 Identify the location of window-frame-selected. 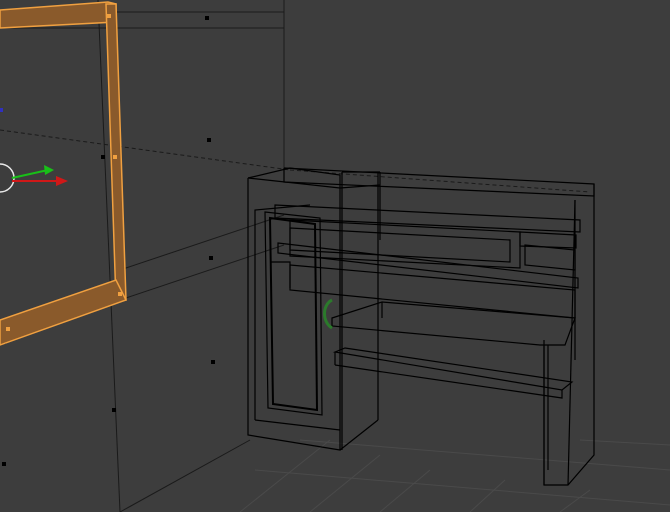
(64, 173).